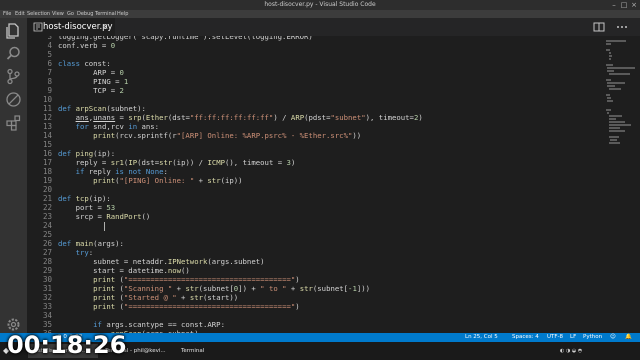  What do you see at coordinates (306, 288) in the screenshot?
I see `code-token: str` at bounding box center [306, 288].